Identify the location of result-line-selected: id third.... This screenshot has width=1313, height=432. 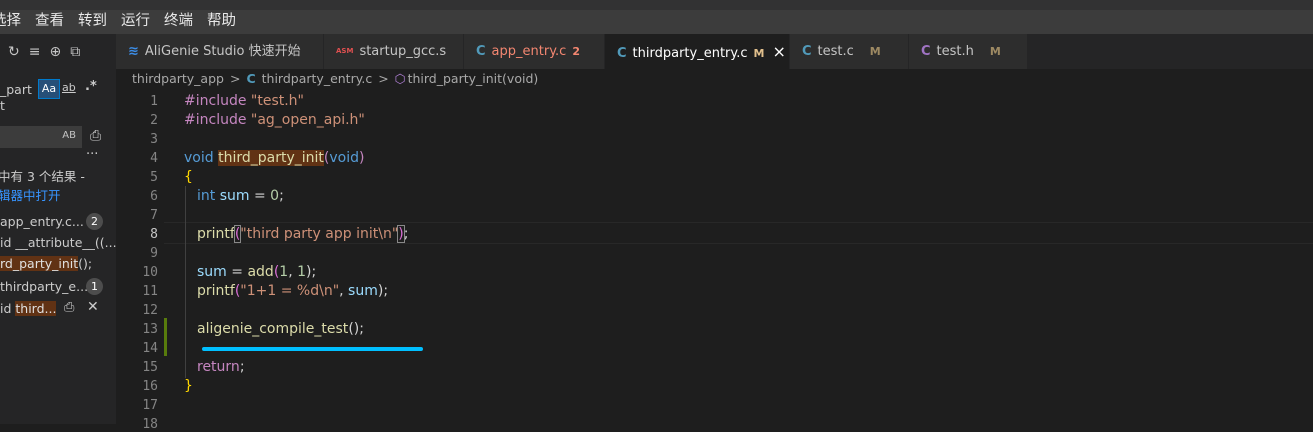
(28, 308).